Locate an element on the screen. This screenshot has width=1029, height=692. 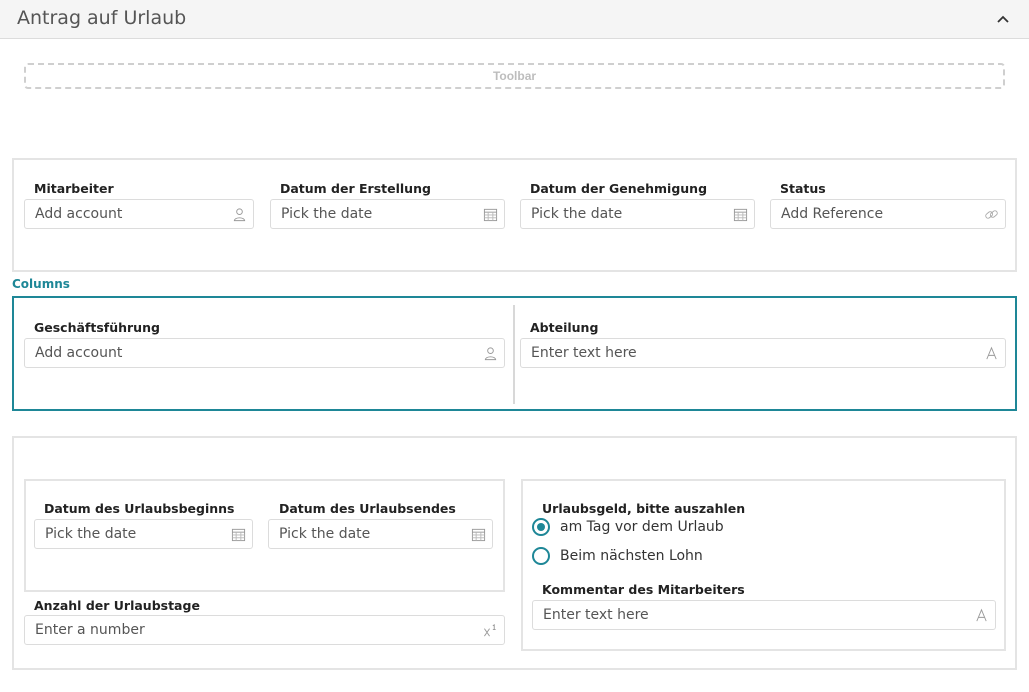
column-divider is located at coordinates (514, 354).